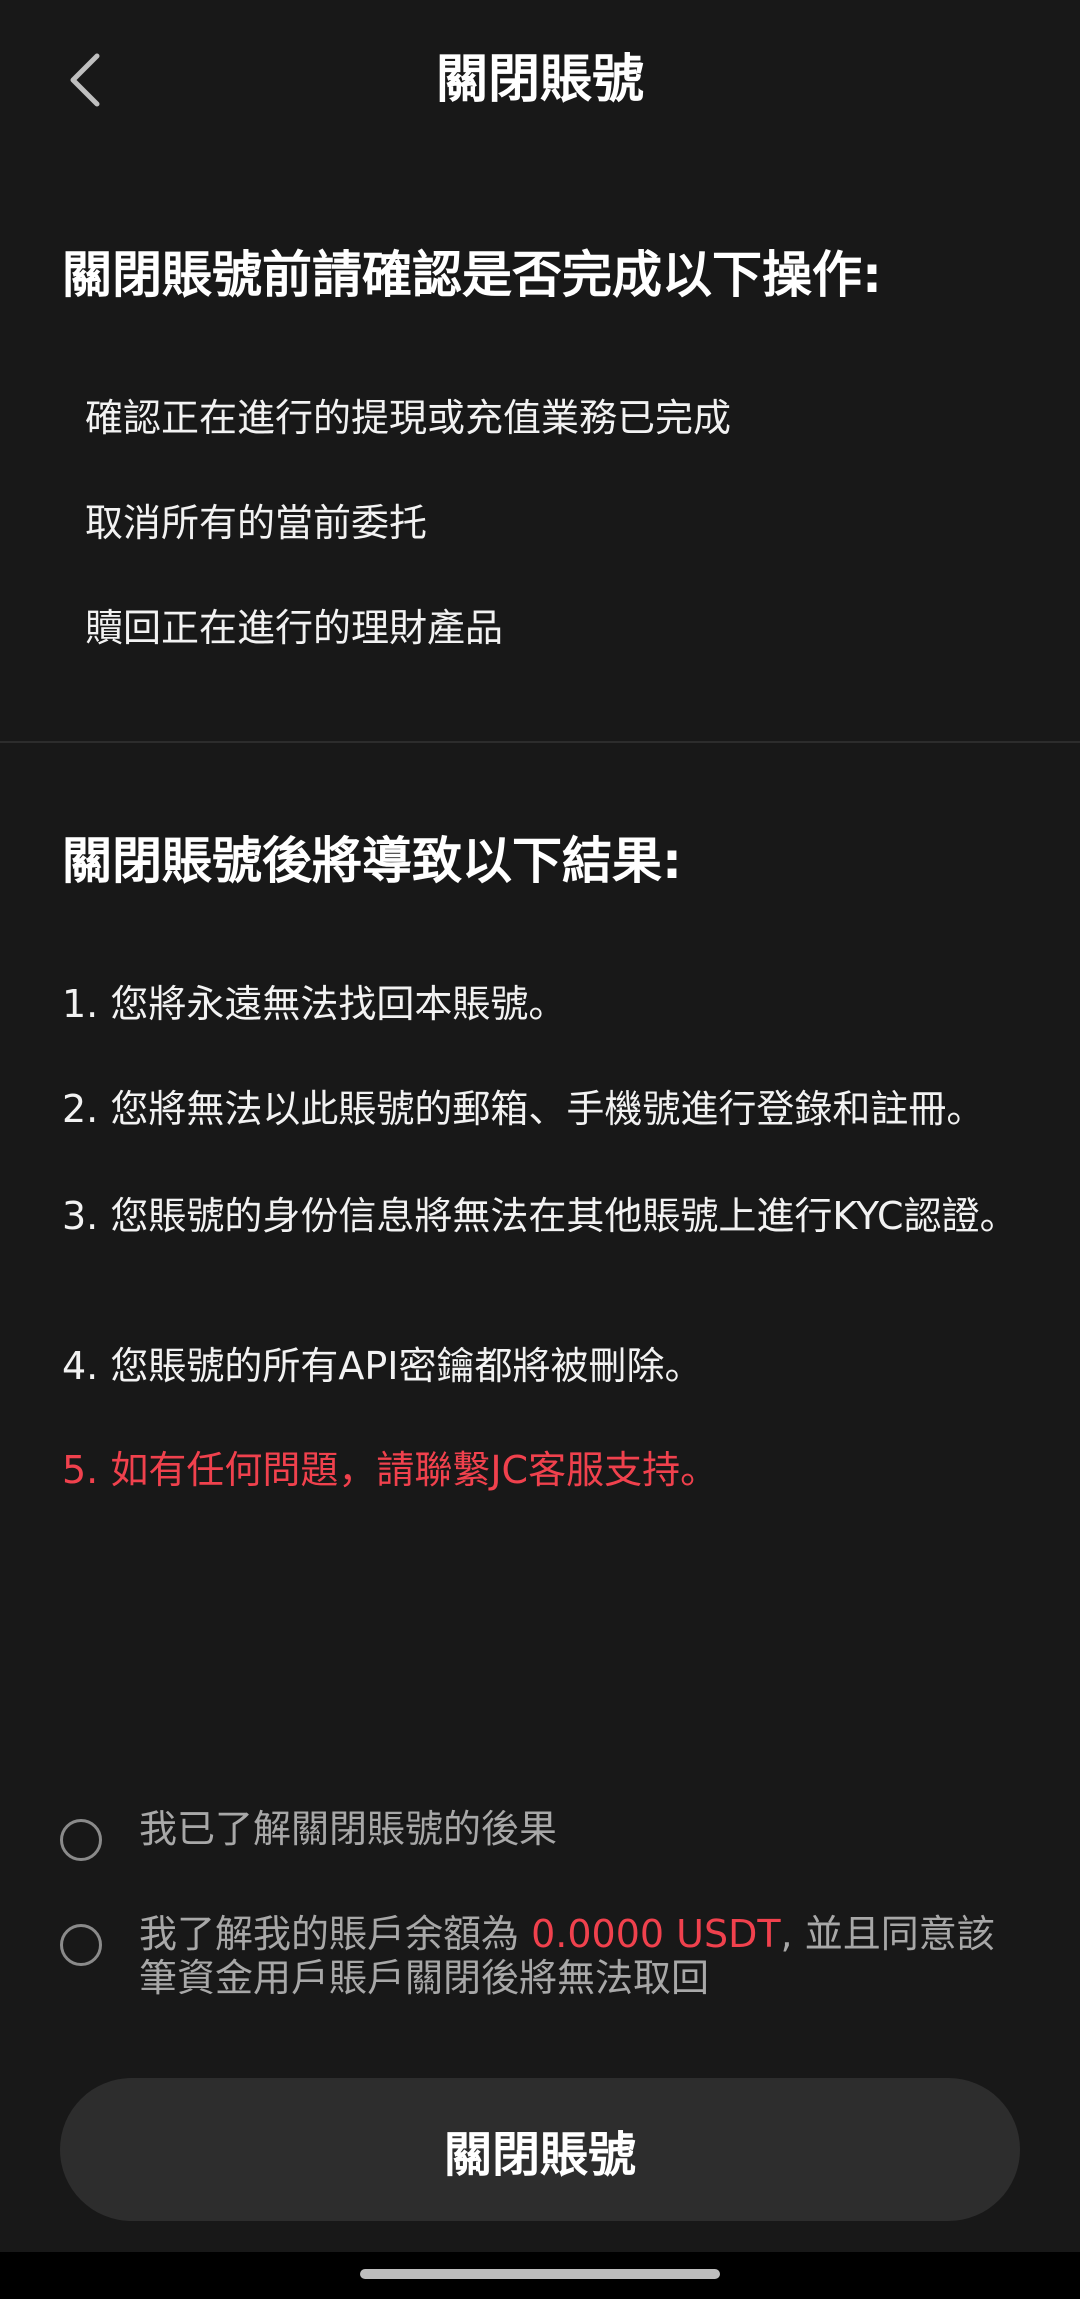 The height and width of the screenshot is (2299, 1080). Describe the element at coordinates (540, 742) in the screenshot. I see `section-divider` at that location.